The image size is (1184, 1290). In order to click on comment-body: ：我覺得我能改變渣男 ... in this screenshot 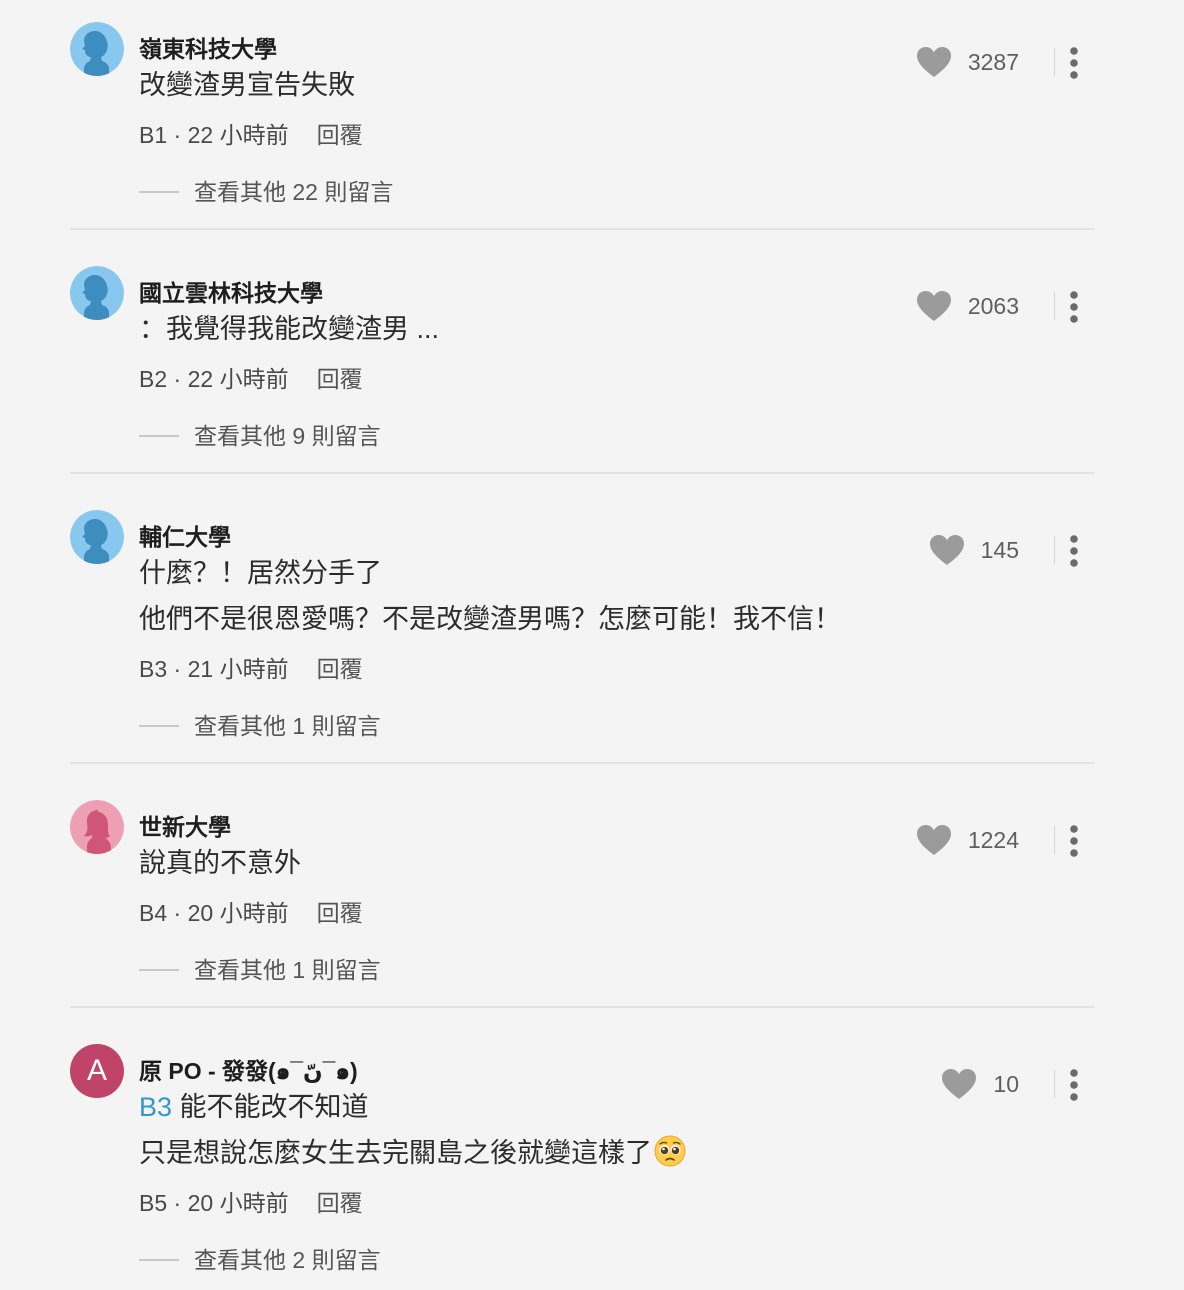, I will do `click(289, 329)`.